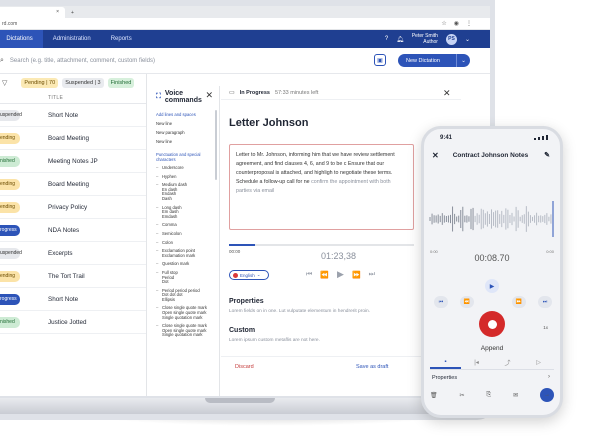  I want to click on menu-icon: ⋮, so click(469, 23).